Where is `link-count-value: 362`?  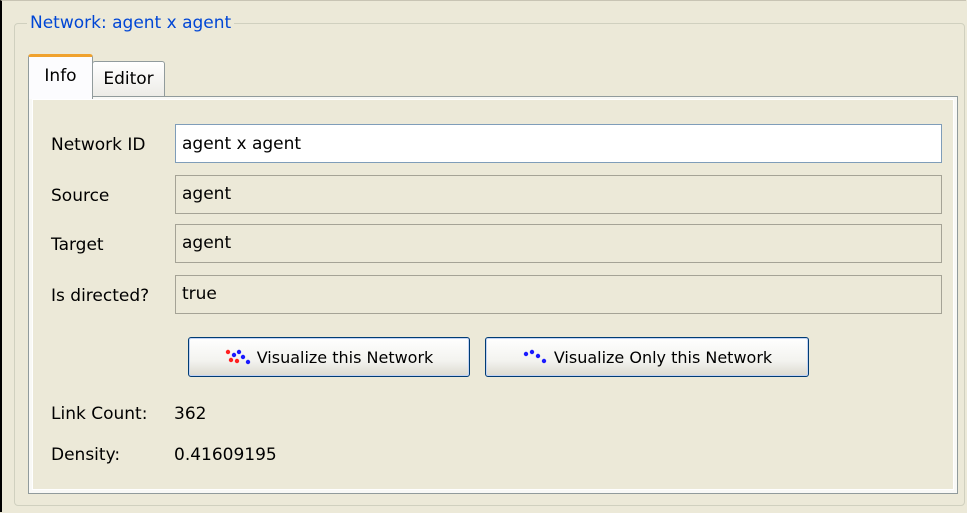
link-count-value: 362 is located at coordinates (190, 414).